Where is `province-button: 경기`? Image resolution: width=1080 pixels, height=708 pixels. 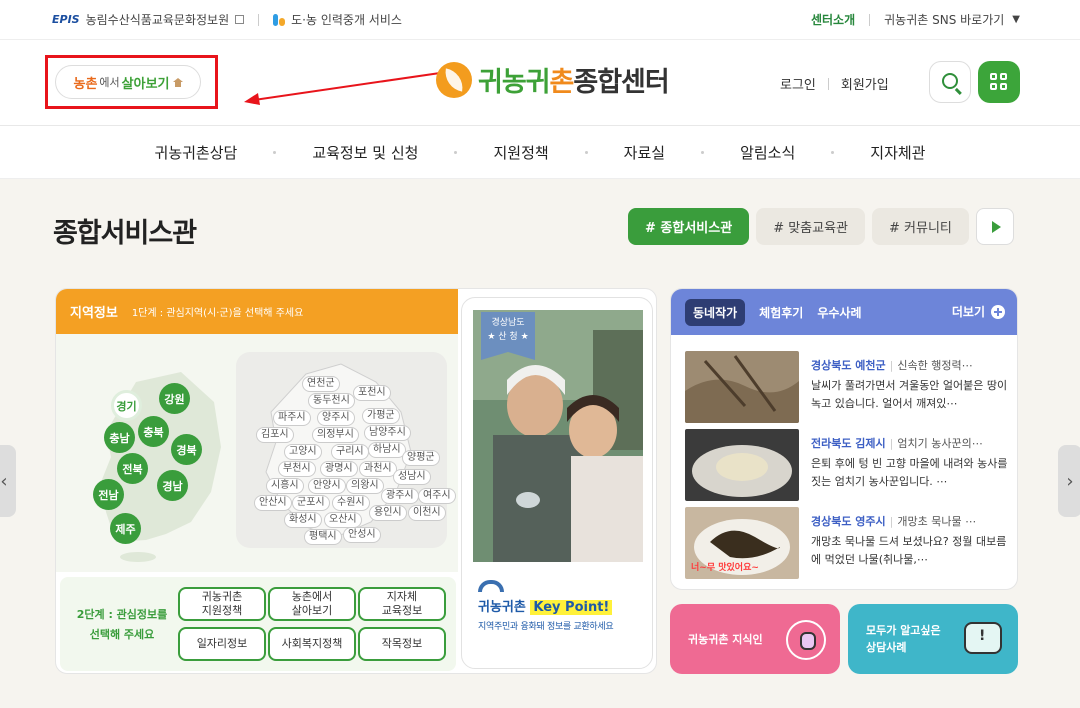
province-button: 경기 is located at coordinates (126, 405).